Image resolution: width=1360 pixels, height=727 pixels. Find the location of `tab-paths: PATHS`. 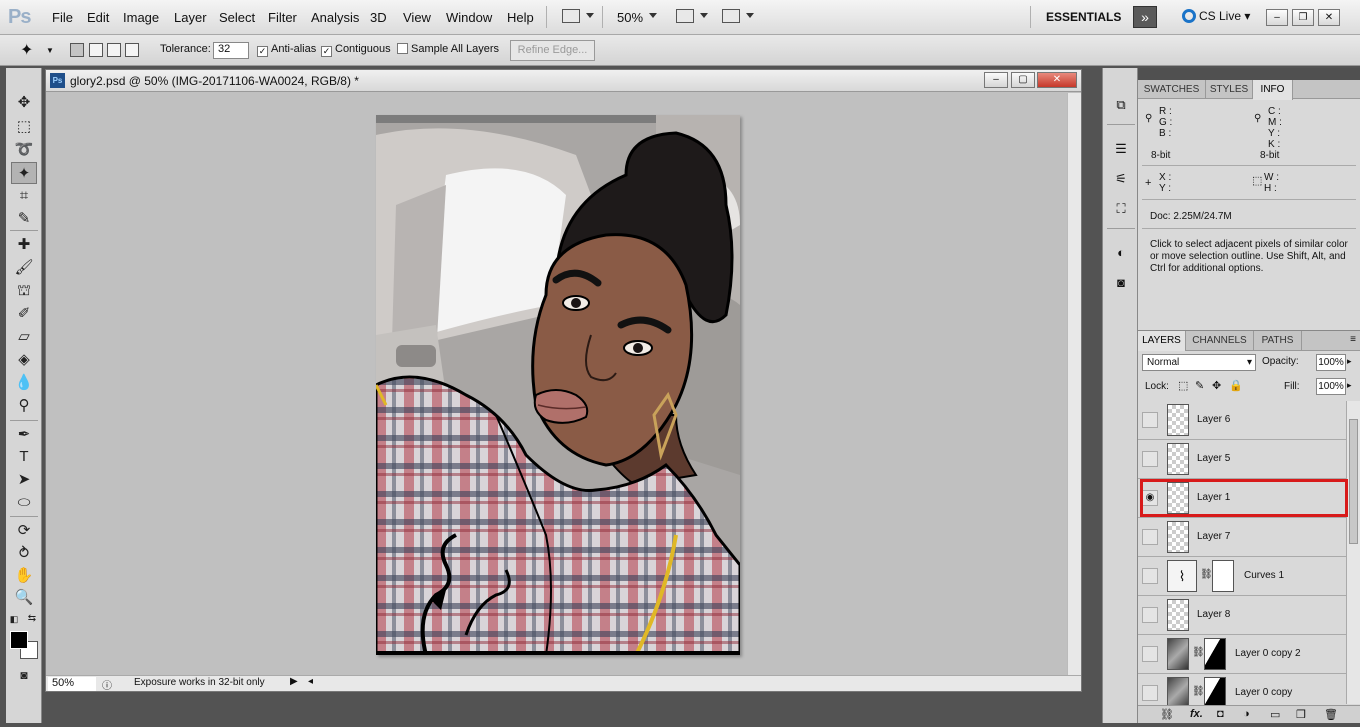

tab-paths: PATHS is located at coordinates (1278, 340).